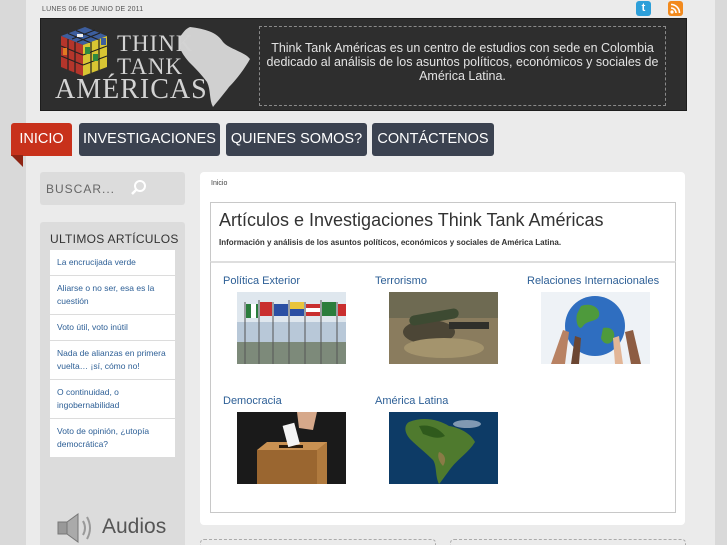 This screenshot has width=727, height=545. What do you see at coordinates (443, 448) in the screenshot?
I see `south-america-satellite-image` at bounding box center [443, 448].